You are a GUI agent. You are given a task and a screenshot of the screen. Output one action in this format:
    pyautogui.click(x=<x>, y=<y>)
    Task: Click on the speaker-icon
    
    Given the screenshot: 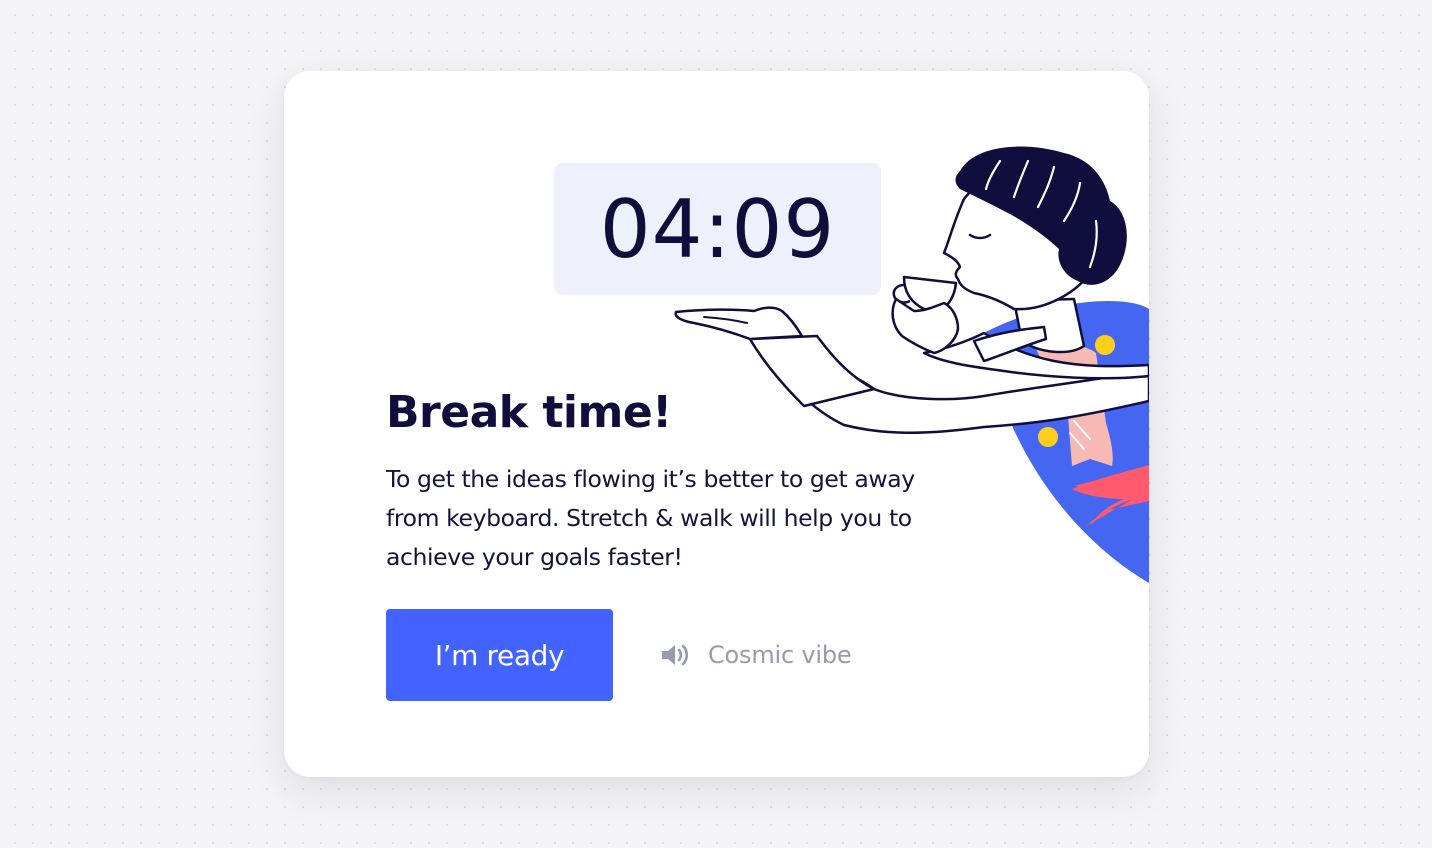 What is the action you would take?
    pyautogui.click(x=676, y=655)
    